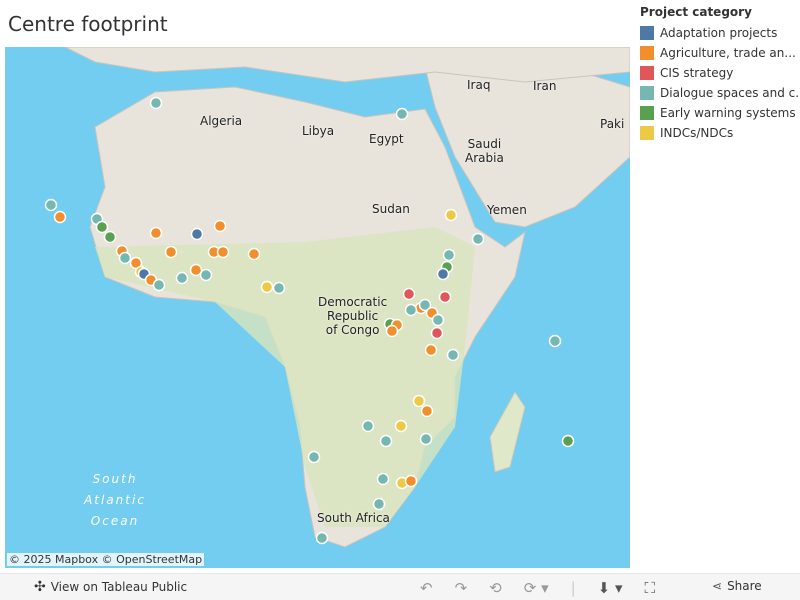 The height and width of the screenshot is (600, 800). Describe the element at coordinates (106, 559) in the screenshot. I see `map-attribution: © 2025 Mapbox © OpenStreetMap` at that location.